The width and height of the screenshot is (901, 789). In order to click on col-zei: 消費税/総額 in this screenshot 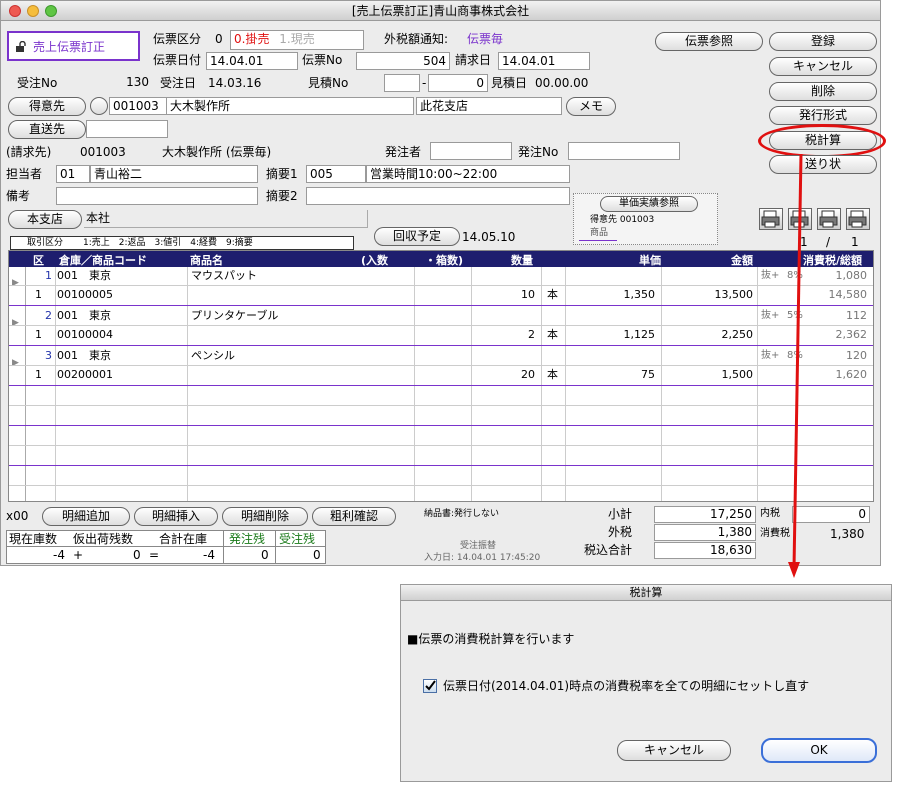, I will do `click(833, 260)`.